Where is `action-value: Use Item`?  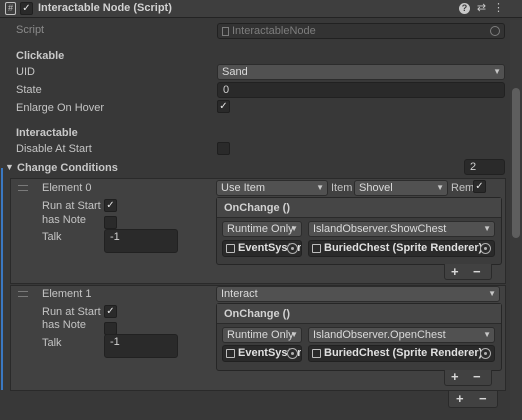
action-value: Use Item is located at coordinates (243, 188).